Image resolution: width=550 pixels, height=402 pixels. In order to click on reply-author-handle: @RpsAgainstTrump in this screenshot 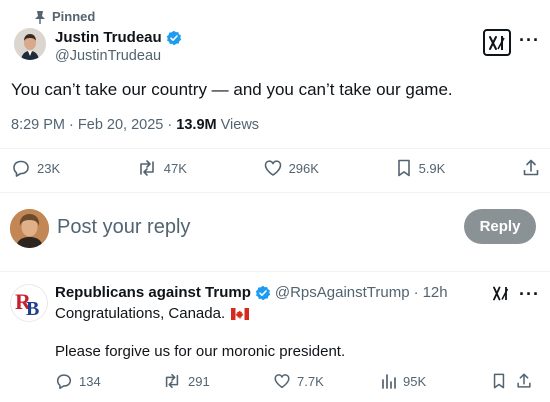, I will do `click(342, 292)`.